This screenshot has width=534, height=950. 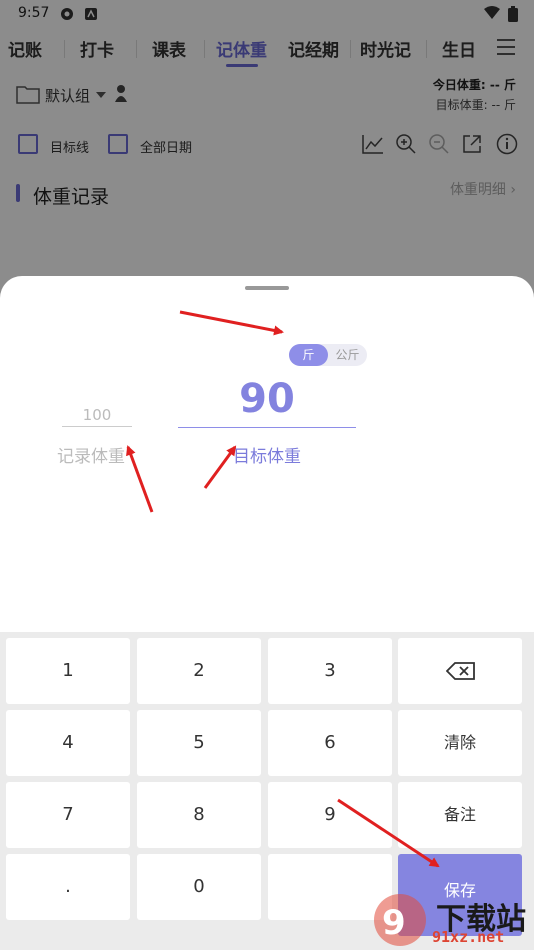 What do you see at coordinates (241, 48) in the screenshot?
I see `tab-weight: 记体重` at bounding box center [241, 48].